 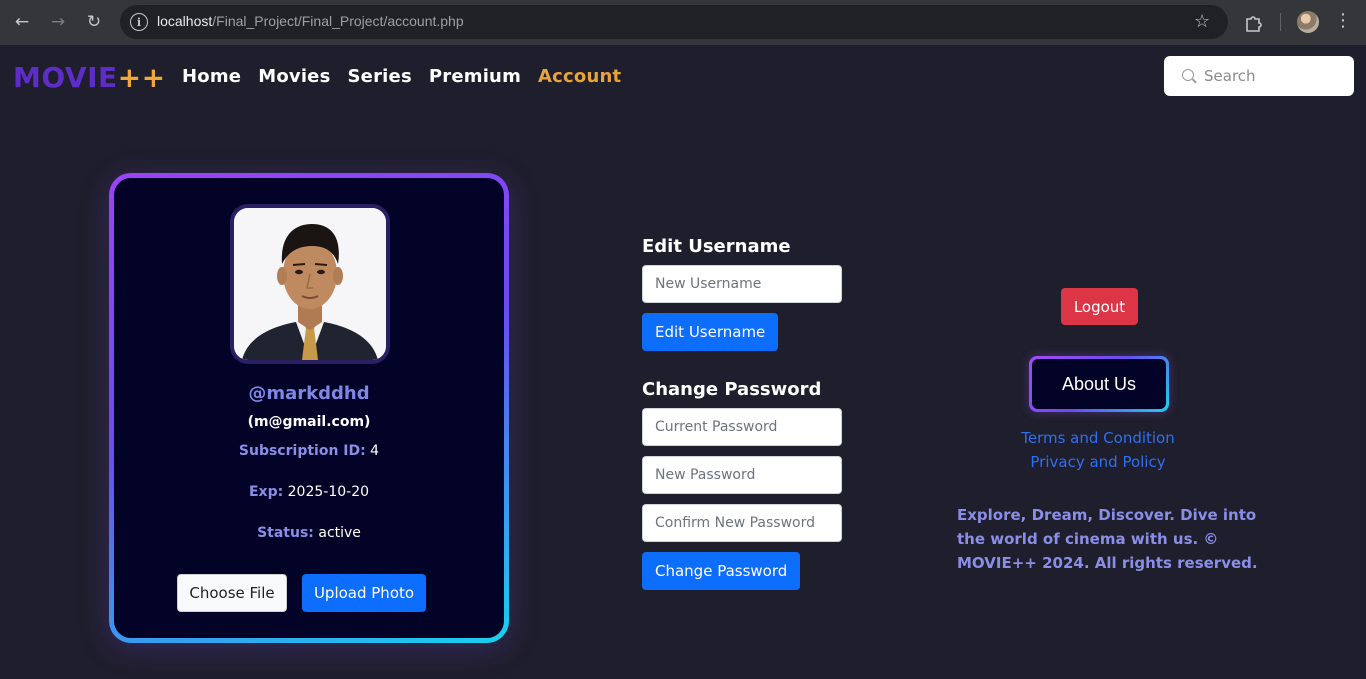 What do you see at coordinates (211, 76) in the screenshot?
I see `nav-home: Home` at bounding box center [211, 76].